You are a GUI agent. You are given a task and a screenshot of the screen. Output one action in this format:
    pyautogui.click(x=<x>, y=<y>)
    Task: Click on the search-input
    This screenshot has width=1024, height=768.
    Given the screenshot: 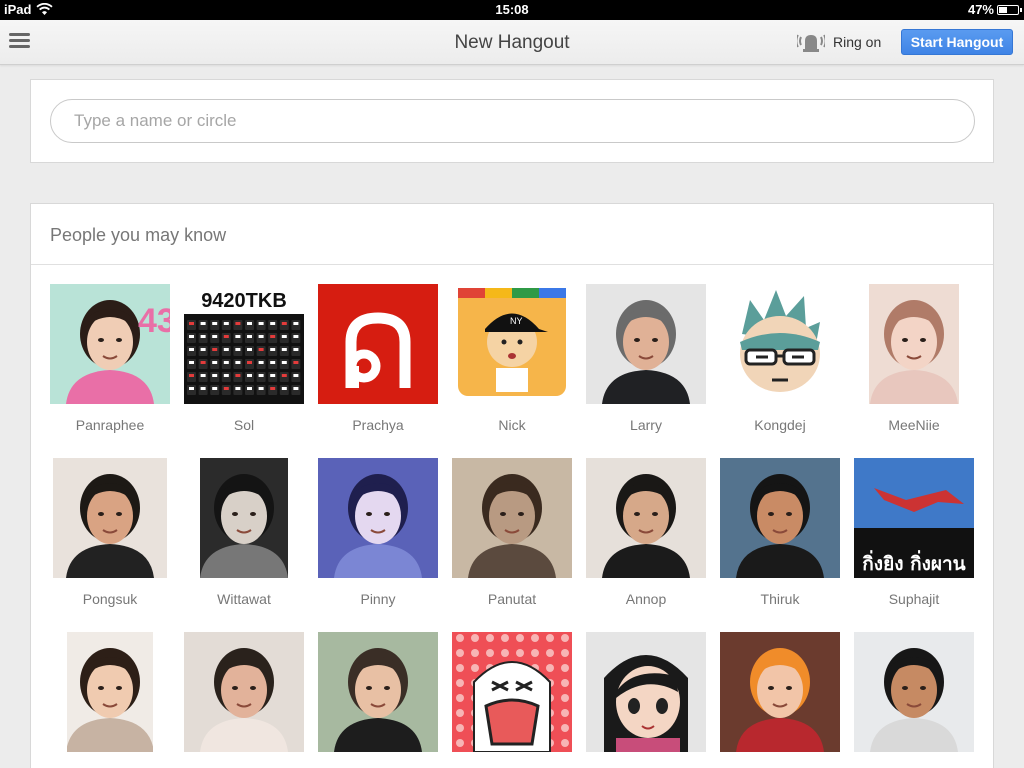 What is the action you would take?
    pyautogui.click(x=512, y=121)
    